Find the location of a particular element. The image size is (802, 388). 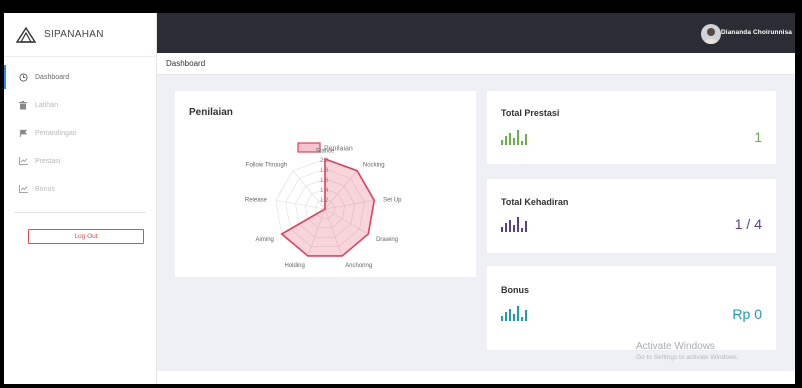

radar-axis-label: Aiming is located at coordinates (265, 240).